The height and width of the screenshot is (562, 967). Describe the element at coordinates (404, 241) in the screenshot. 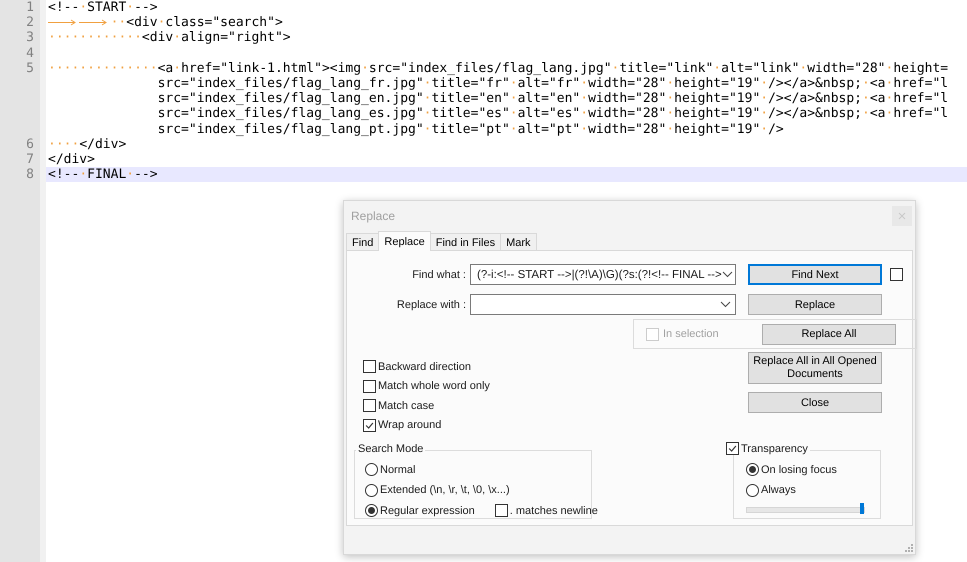

I see `tab: Replace` at that location.